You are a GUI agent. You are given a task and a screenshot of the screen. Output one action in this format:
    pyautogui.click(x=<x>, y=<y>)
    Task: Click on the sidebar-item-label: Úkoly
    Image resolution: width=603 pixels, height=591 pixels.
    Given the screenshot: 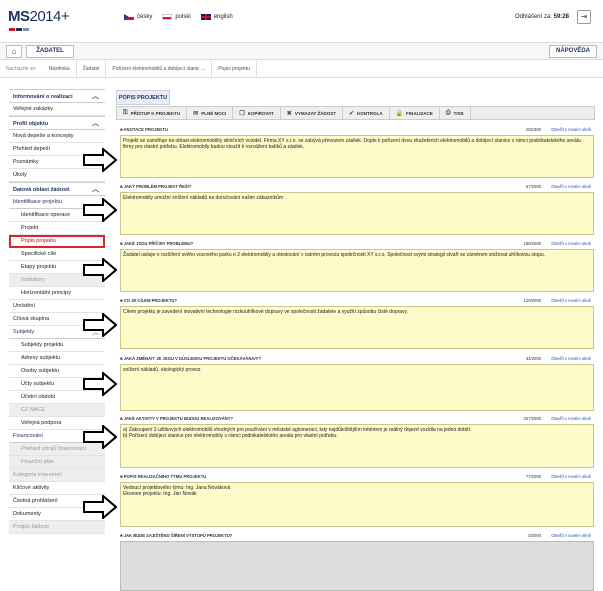 What is the action you would take?
    pyautogui.click(x=20, y=175)
    